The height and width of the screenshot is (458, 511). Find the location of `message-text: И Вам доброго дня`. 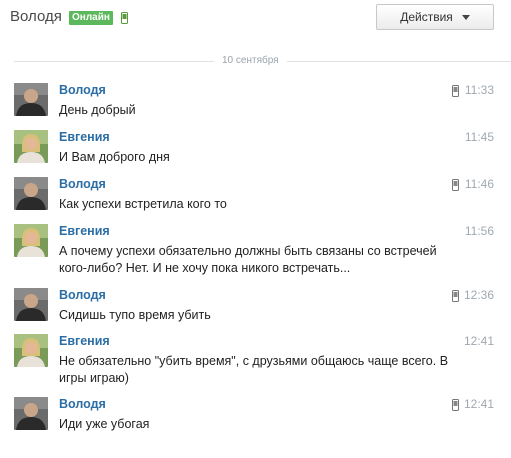

message-text: И Вам доброго дня is located at coordinates (114, 157).